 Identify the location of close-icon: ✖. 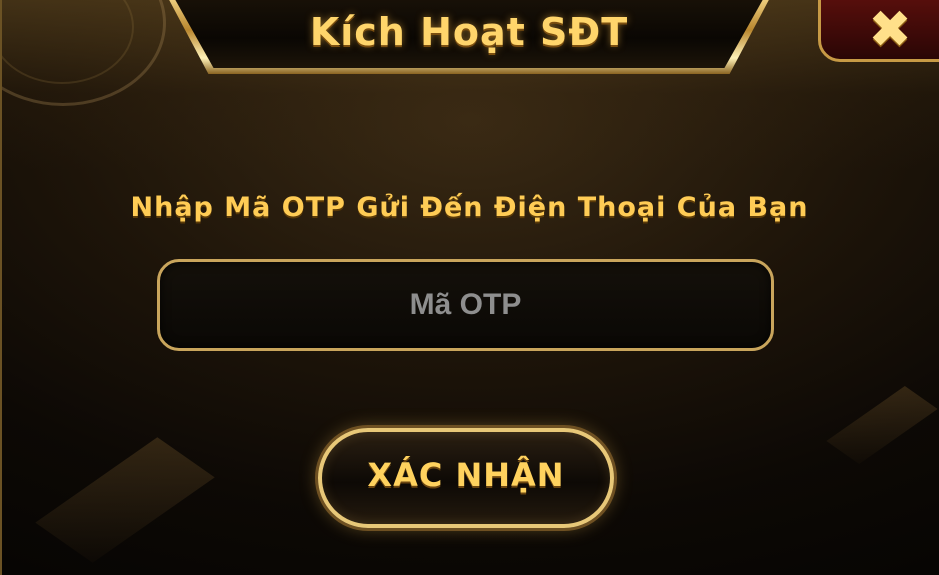
(890, 30).